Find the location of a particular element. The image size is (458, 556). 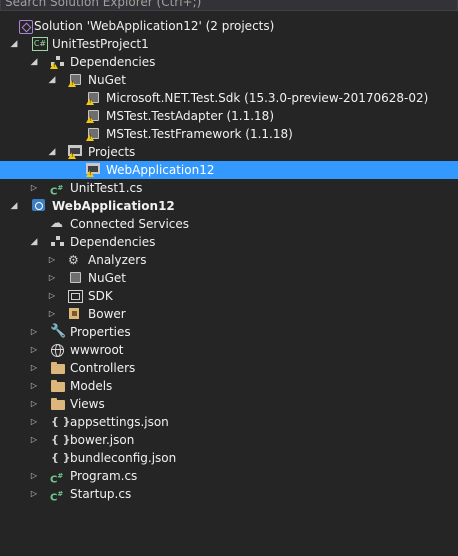

tree-item-wwwroot: ▷ wwwroot is located at coordinates (229, 350).